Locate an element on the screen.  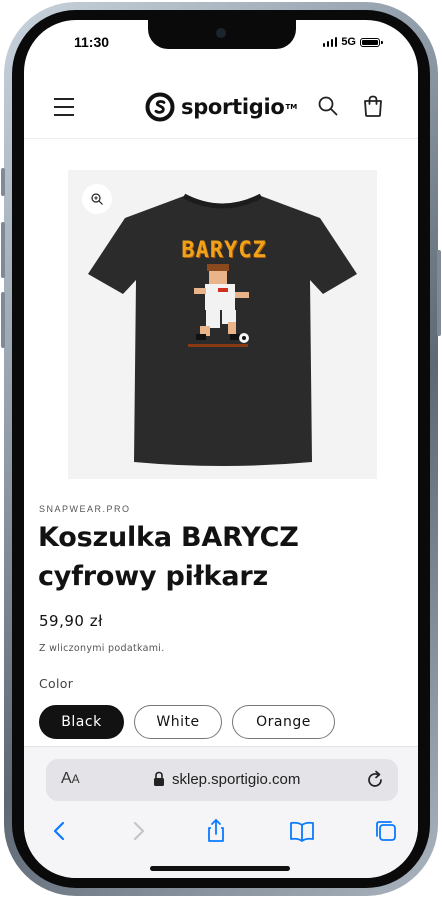
color-option-orange: Orange is located at coordinates (283, 722).